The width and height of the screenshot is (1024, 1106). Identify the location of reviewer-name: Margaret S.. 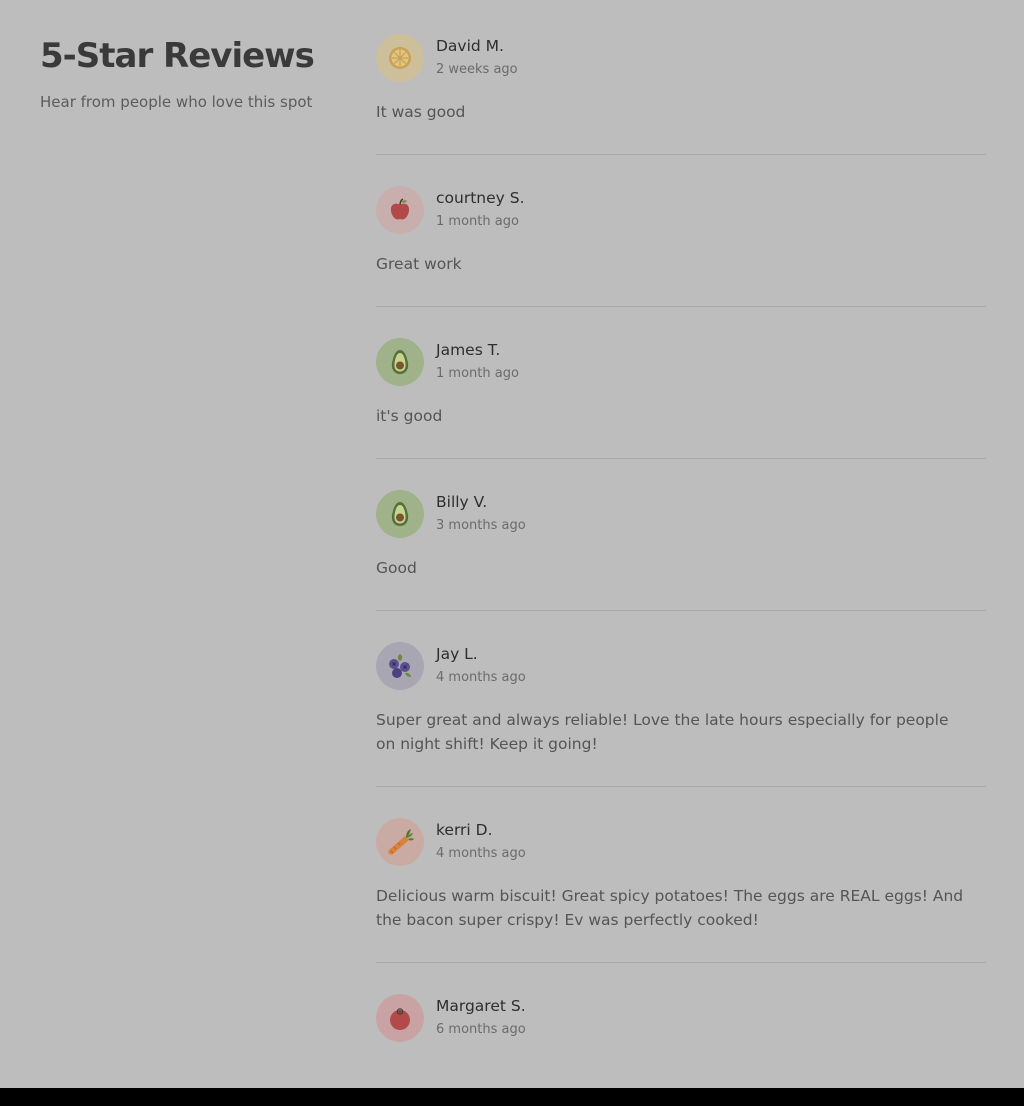
(481, 1006).